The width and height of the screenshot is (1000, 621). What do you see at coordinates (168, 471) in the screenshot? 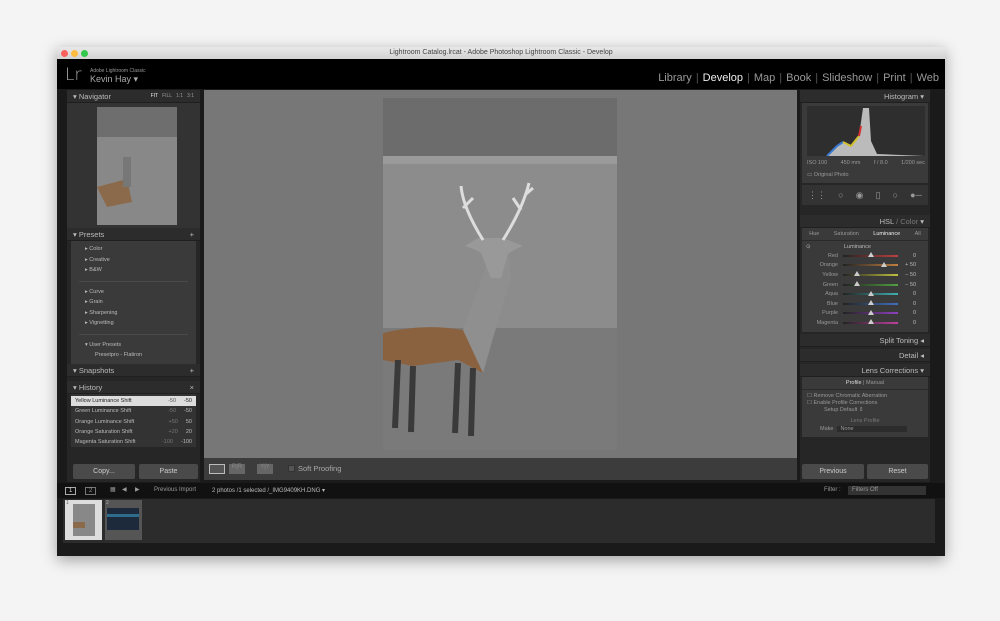
I see `paste-button: Paste` at bounding box center [168, 471].